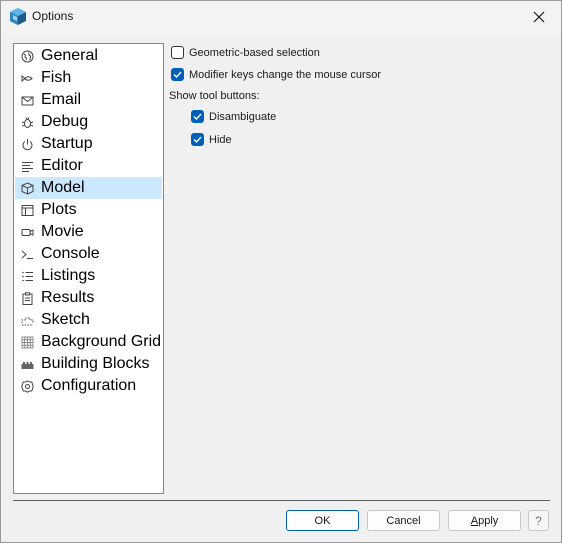 The image size is (562, 543). What do you see at coordinates (18, 16) in the screenshot?
I see `app-cube-icon` at bounding box center [18, 16].